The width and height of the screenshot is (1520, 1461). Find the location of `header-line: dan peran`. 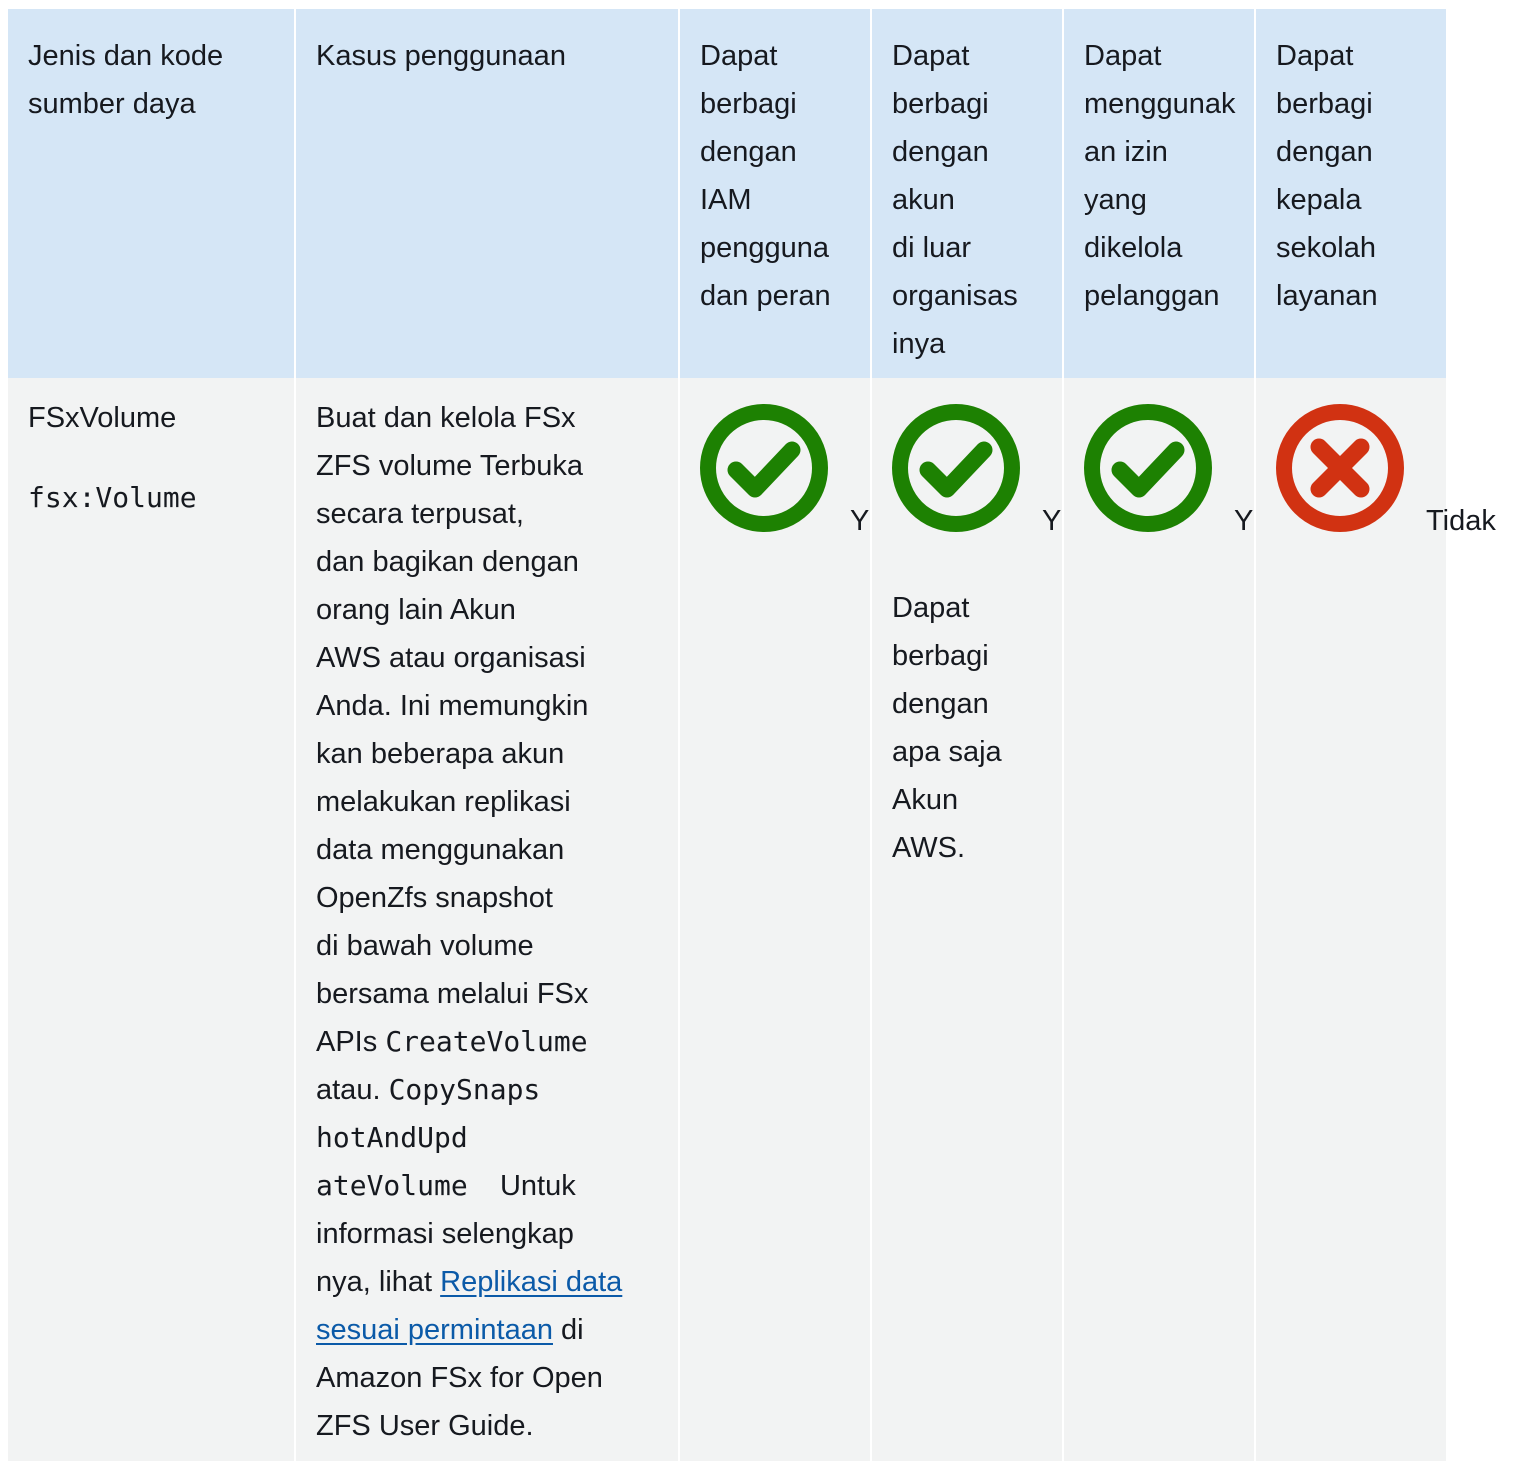

header-line: dan peran is located at coordinates (765, 296).